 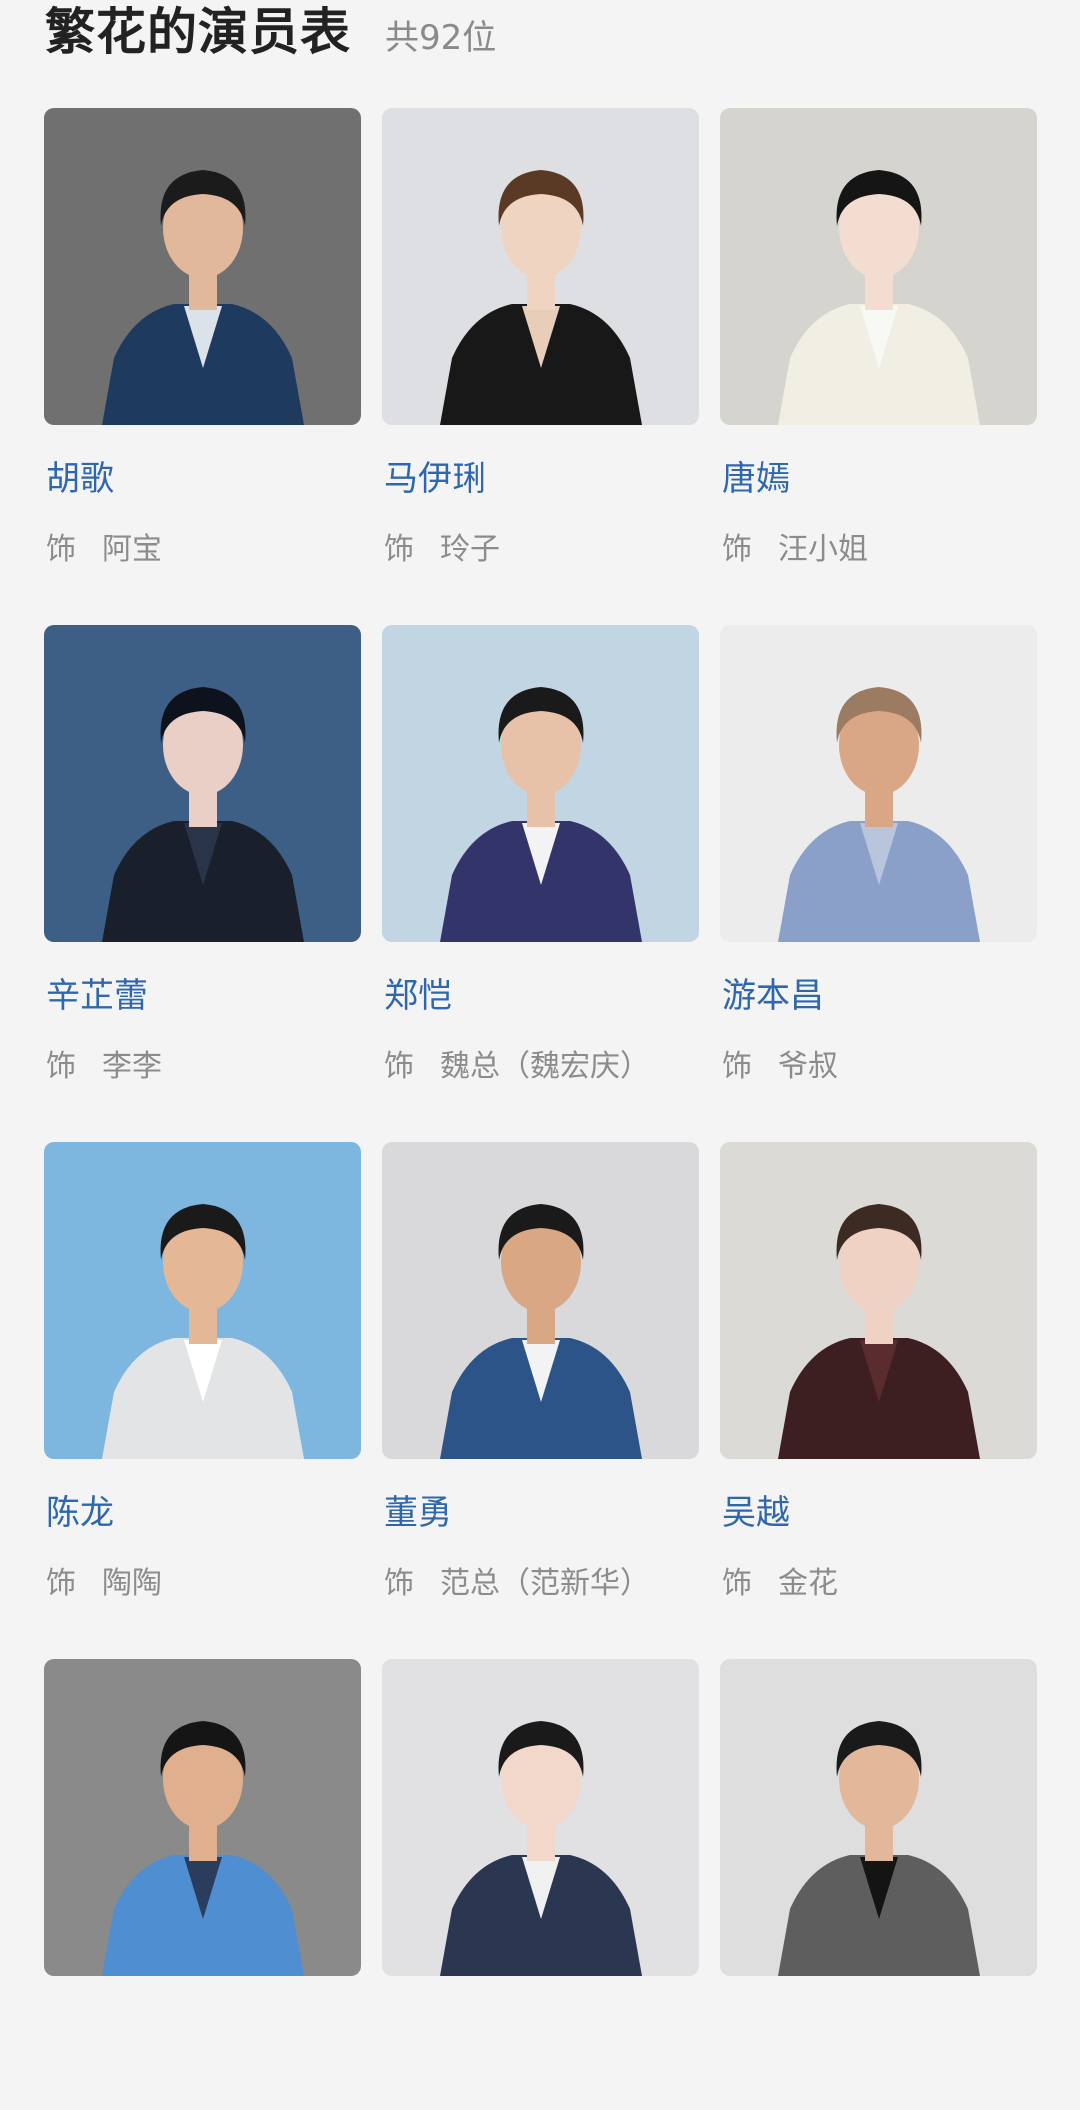 What do you see at coordinates (418, 992) in the screenshot?
I see `actor-name: 郑恺` at bounding box center [418, 992].